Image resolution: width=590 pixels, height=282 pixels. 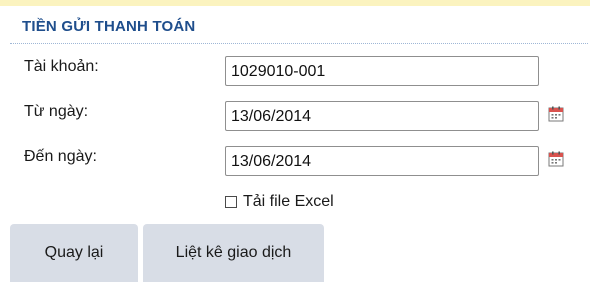 What do you see at coordinates (382, 116) in the screenshot?
I see `from-date-field: 13/06/2014` at bounding box center [382, 116].